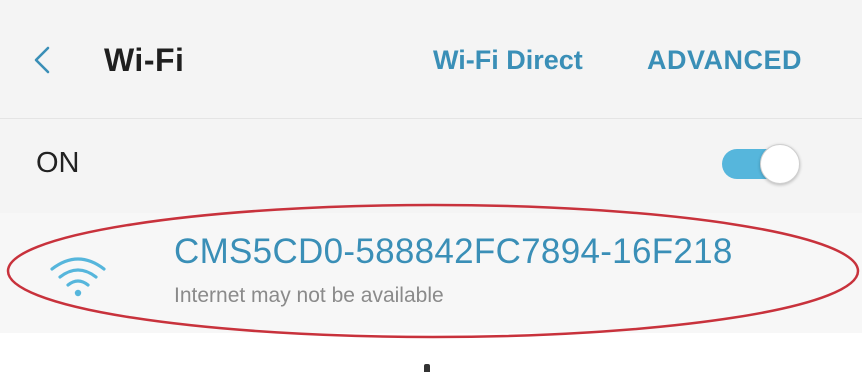  I want to click on back-button, so click(44, 60).